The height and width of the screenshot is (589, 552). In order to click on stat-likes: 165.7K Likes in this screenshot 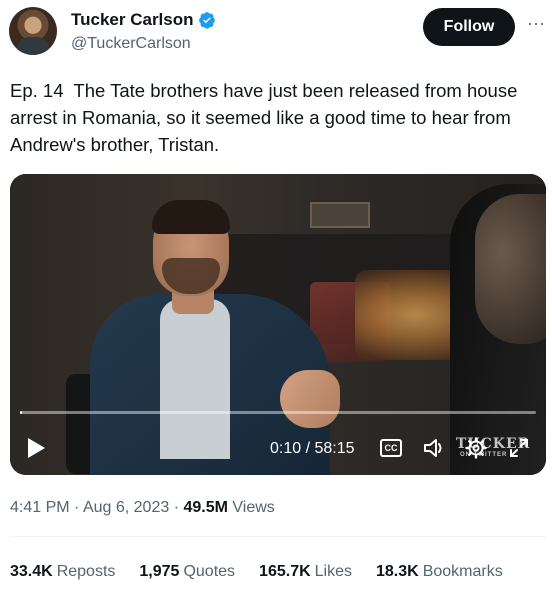, I will do `click(305, 572)`.